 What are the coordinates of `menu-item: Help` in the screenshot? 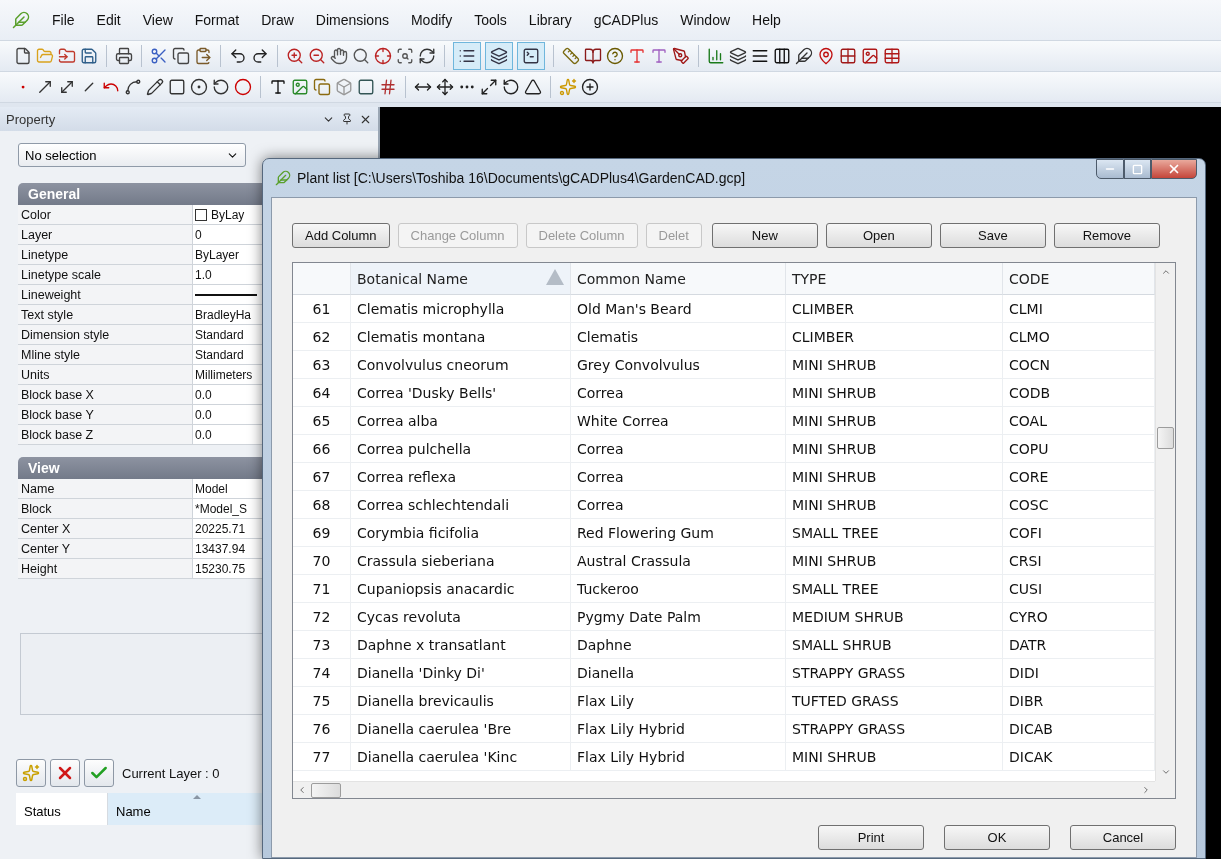 It's located at (766, 20).